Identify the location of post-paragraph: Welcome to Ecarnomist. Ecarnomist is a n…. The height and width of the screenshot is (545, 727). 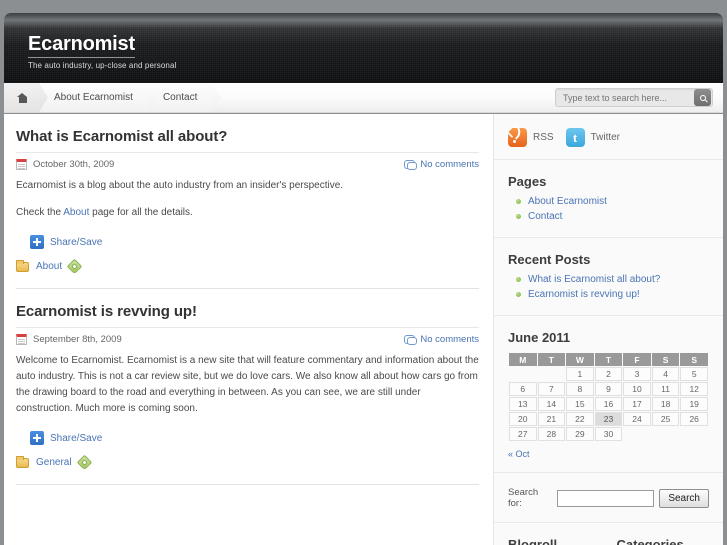
(247, 384).